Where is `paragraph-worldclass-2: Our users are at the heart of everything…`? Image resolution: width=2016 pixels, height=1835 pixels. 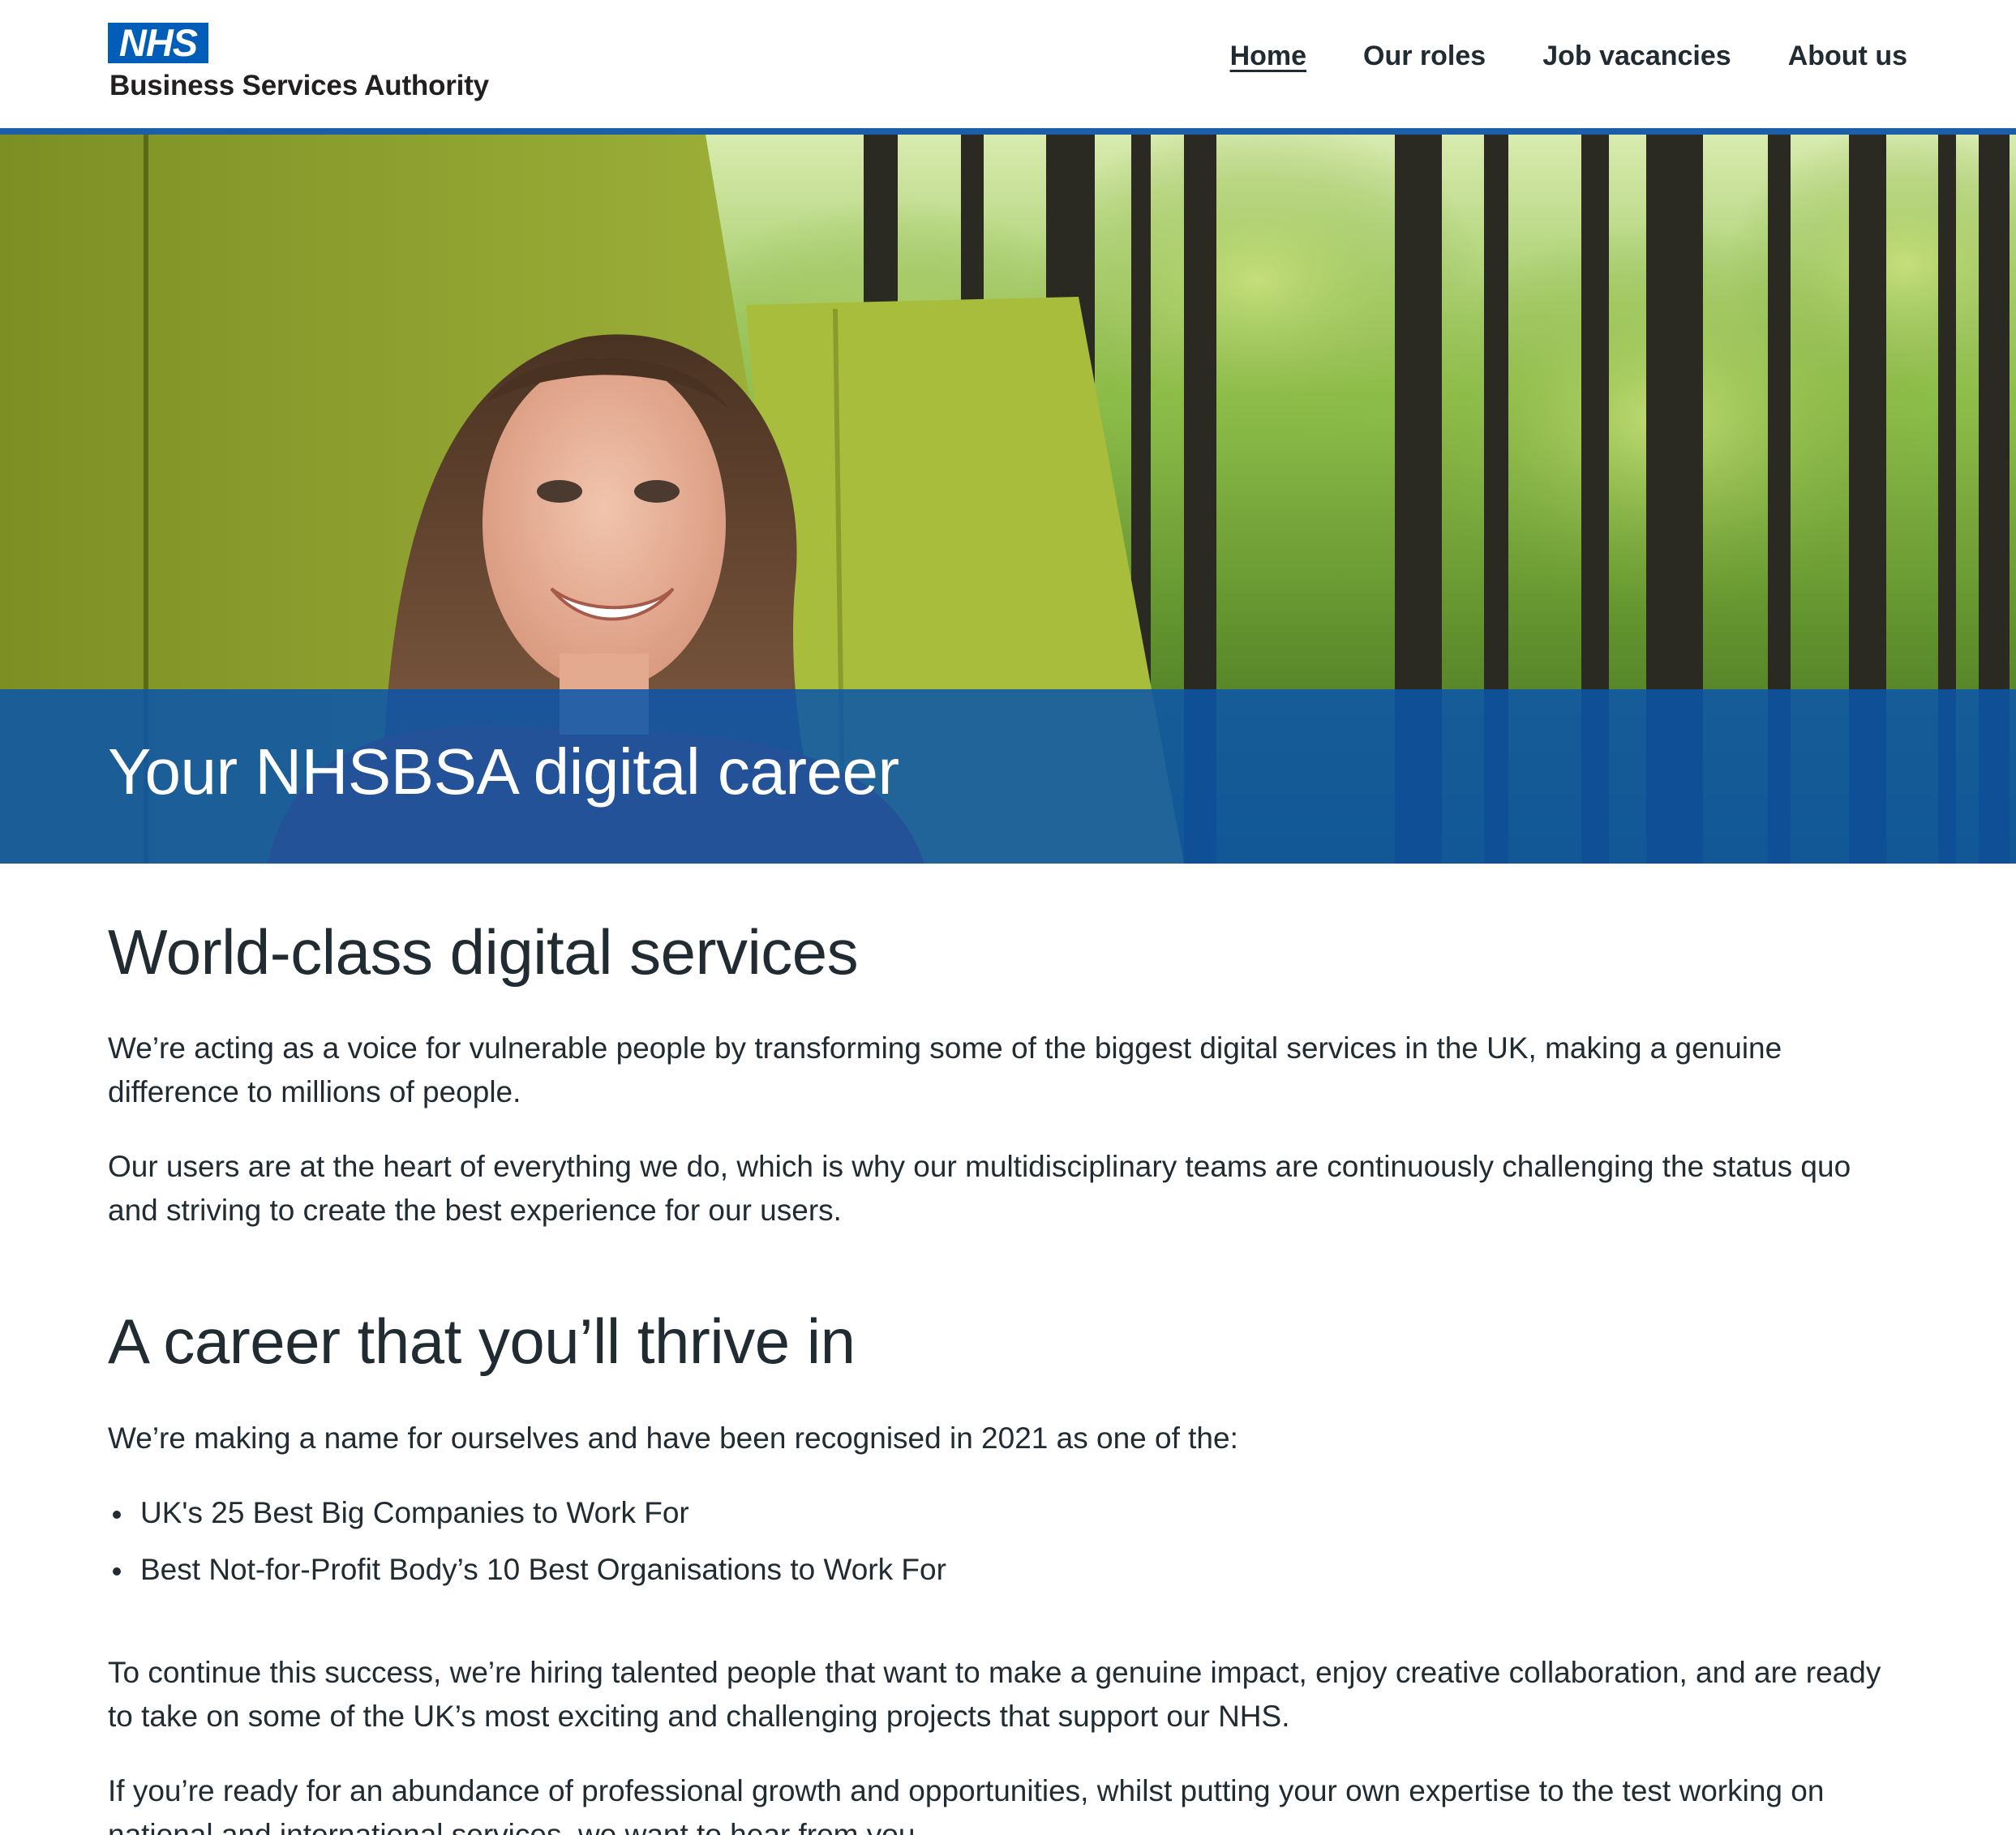 paragraph-worldclass-2: Our users are at the heart of everything… is located at coordinates (980, 1188).